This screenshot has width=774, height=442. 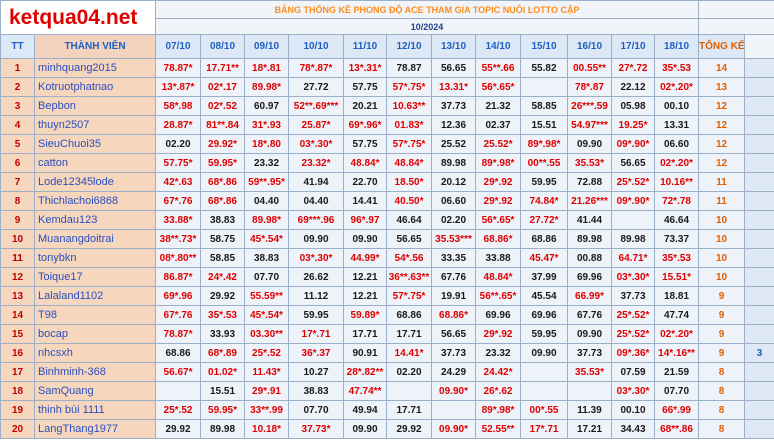 I want to click on total-cell: 12, so click(x=722, y=125).